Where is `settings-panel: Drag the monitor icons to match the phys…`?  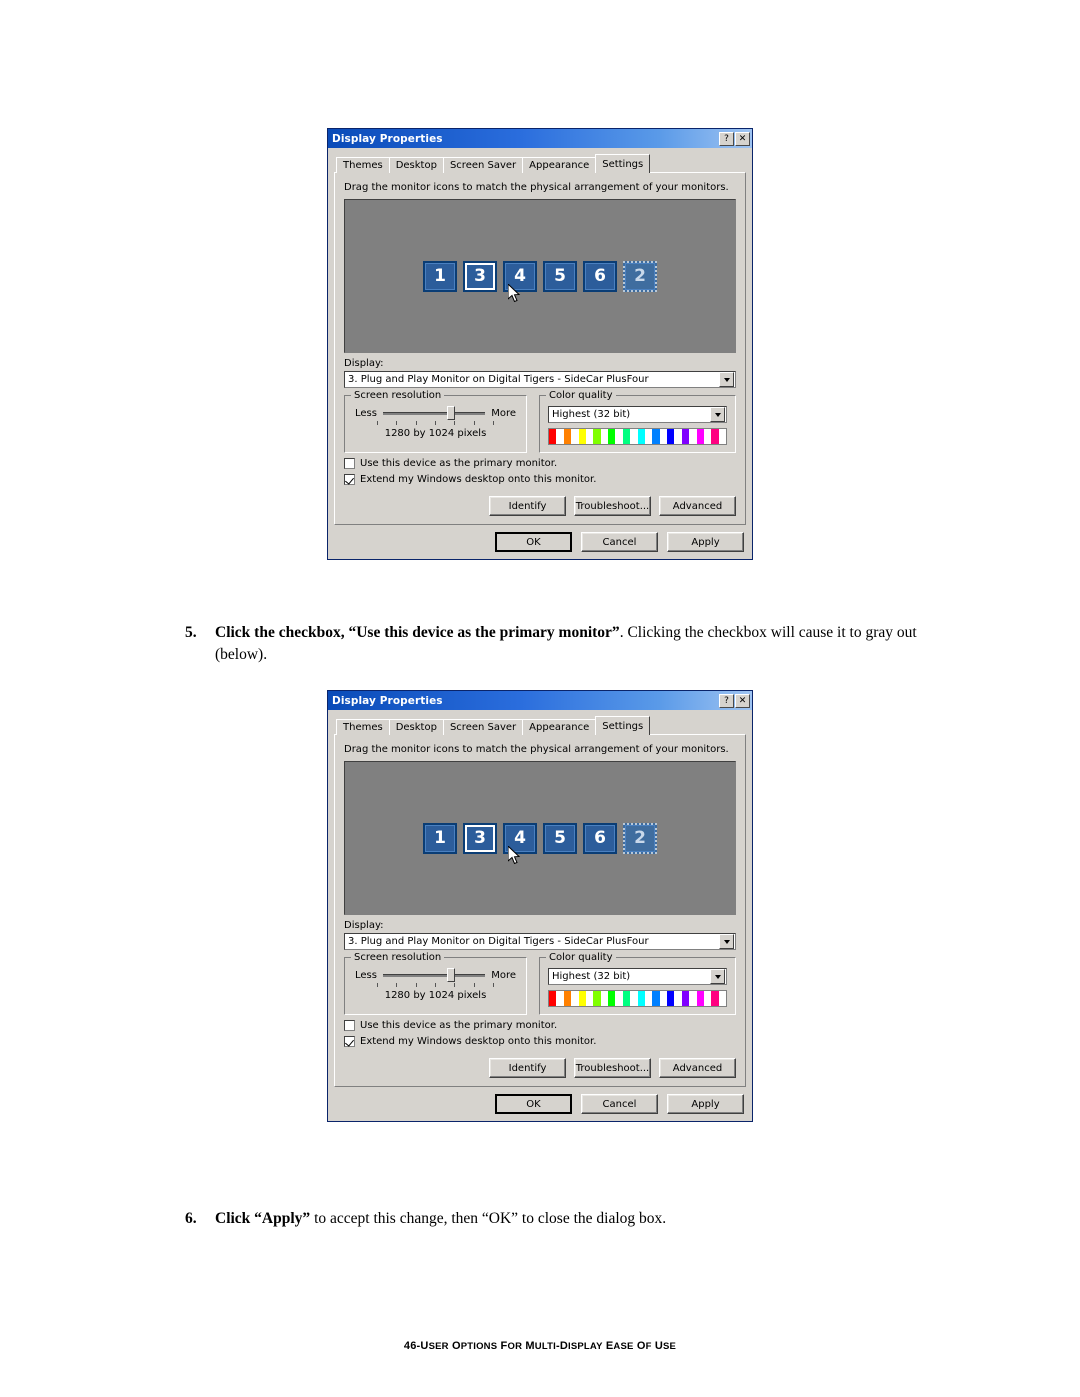 settings-panel: Drag the monitor icons to match the phys… is located at coordinates (540, 348).